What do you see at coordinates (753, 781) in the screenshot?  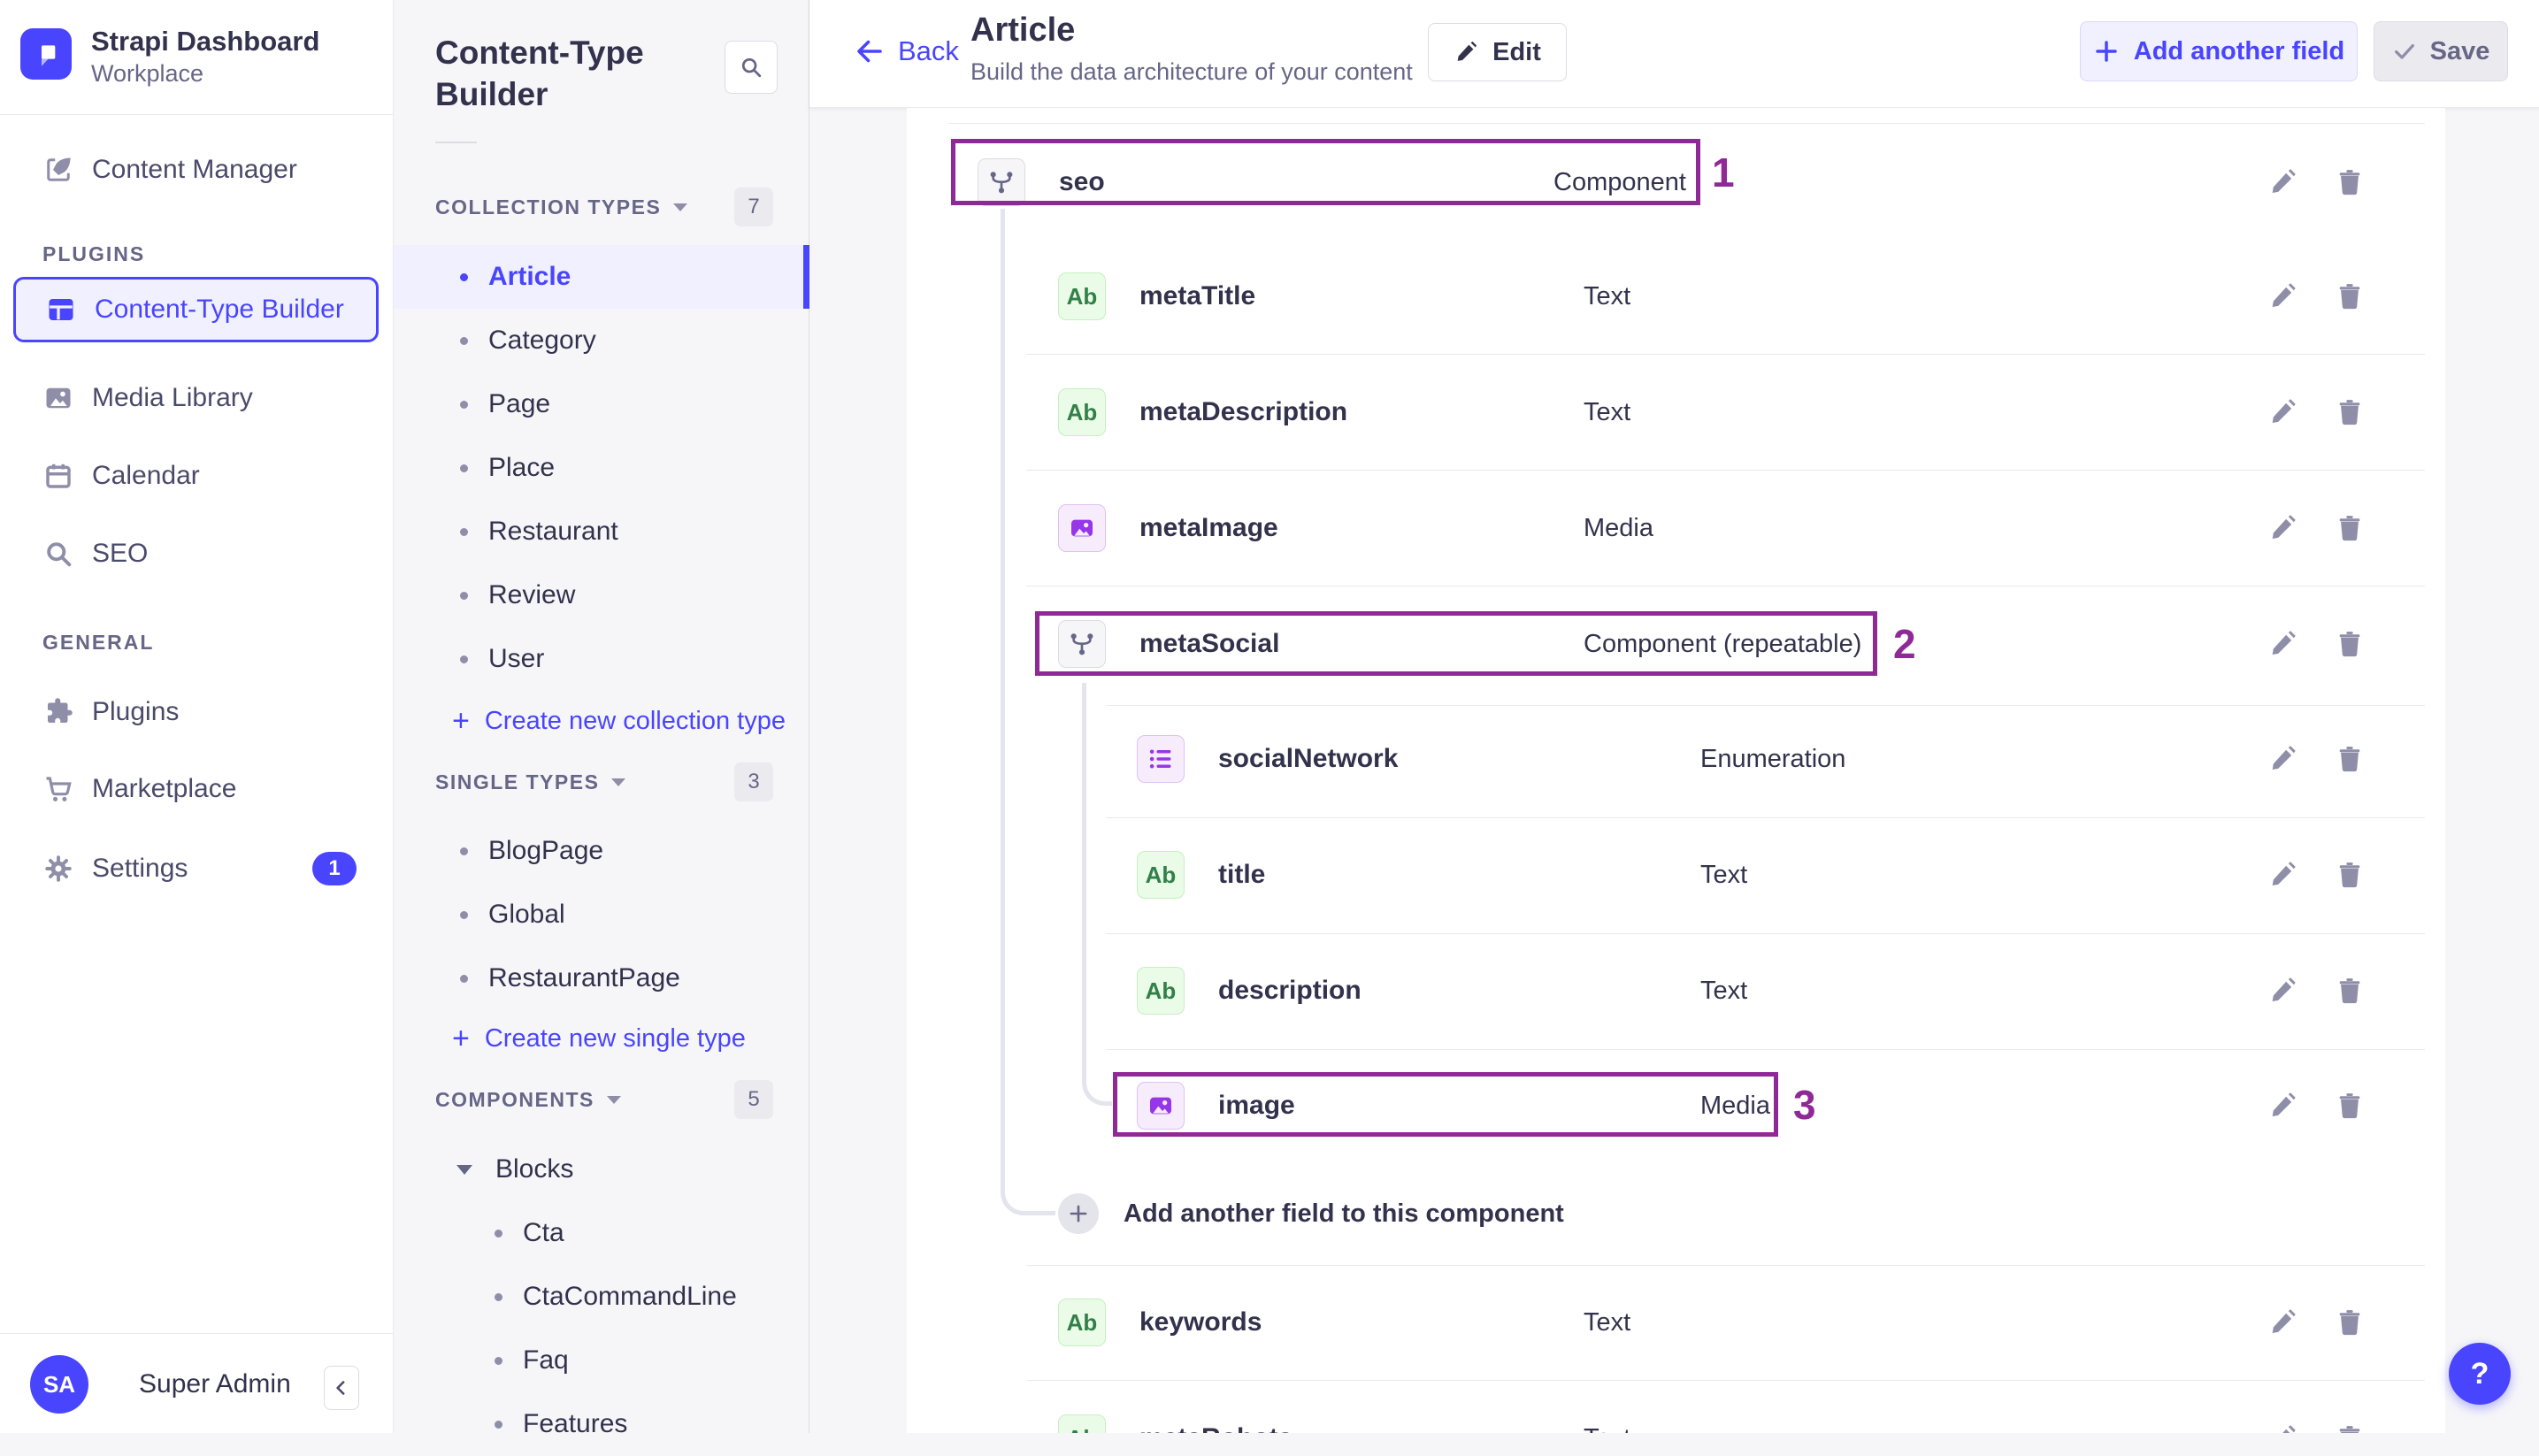 I see `single-types-count: 3` at bounding box center [753, 781].